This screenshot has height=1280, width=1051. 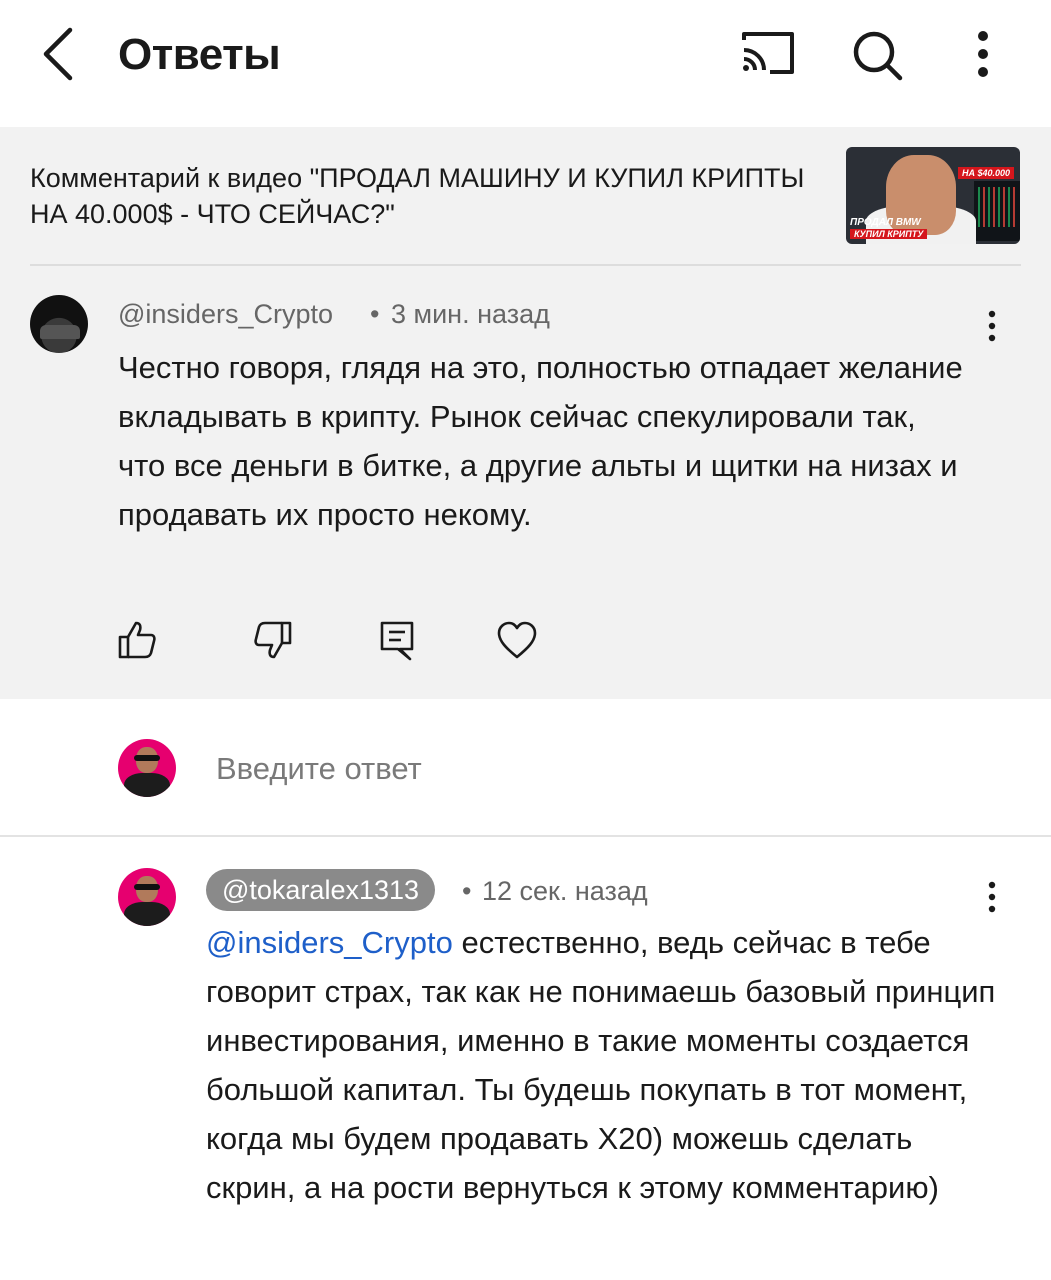 What do you see at coordinates (992, 326) in the screenshot?
I see `comment-more-icon` at bounding box center [992, 326].